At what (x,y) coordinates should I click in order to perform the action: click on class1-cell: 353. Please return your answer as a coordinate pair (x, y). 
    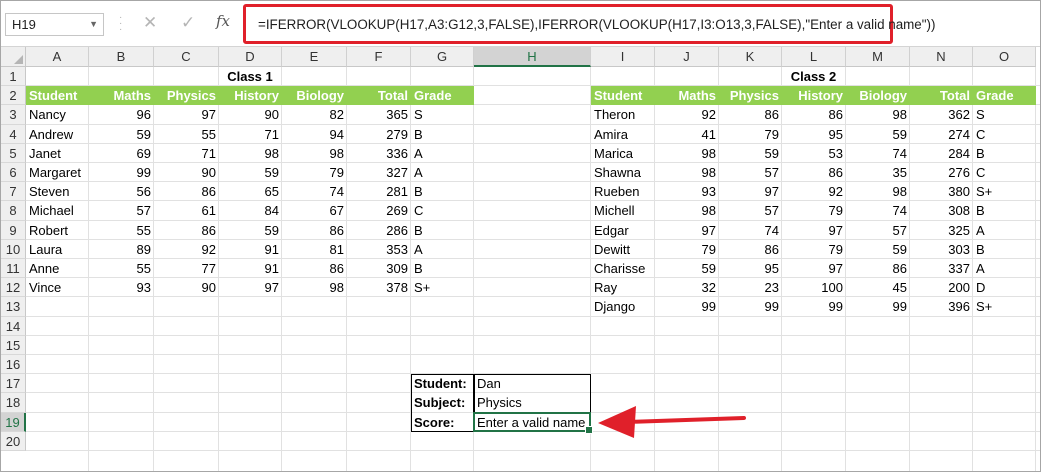
    Looking at the image, I should click on (379, 249).